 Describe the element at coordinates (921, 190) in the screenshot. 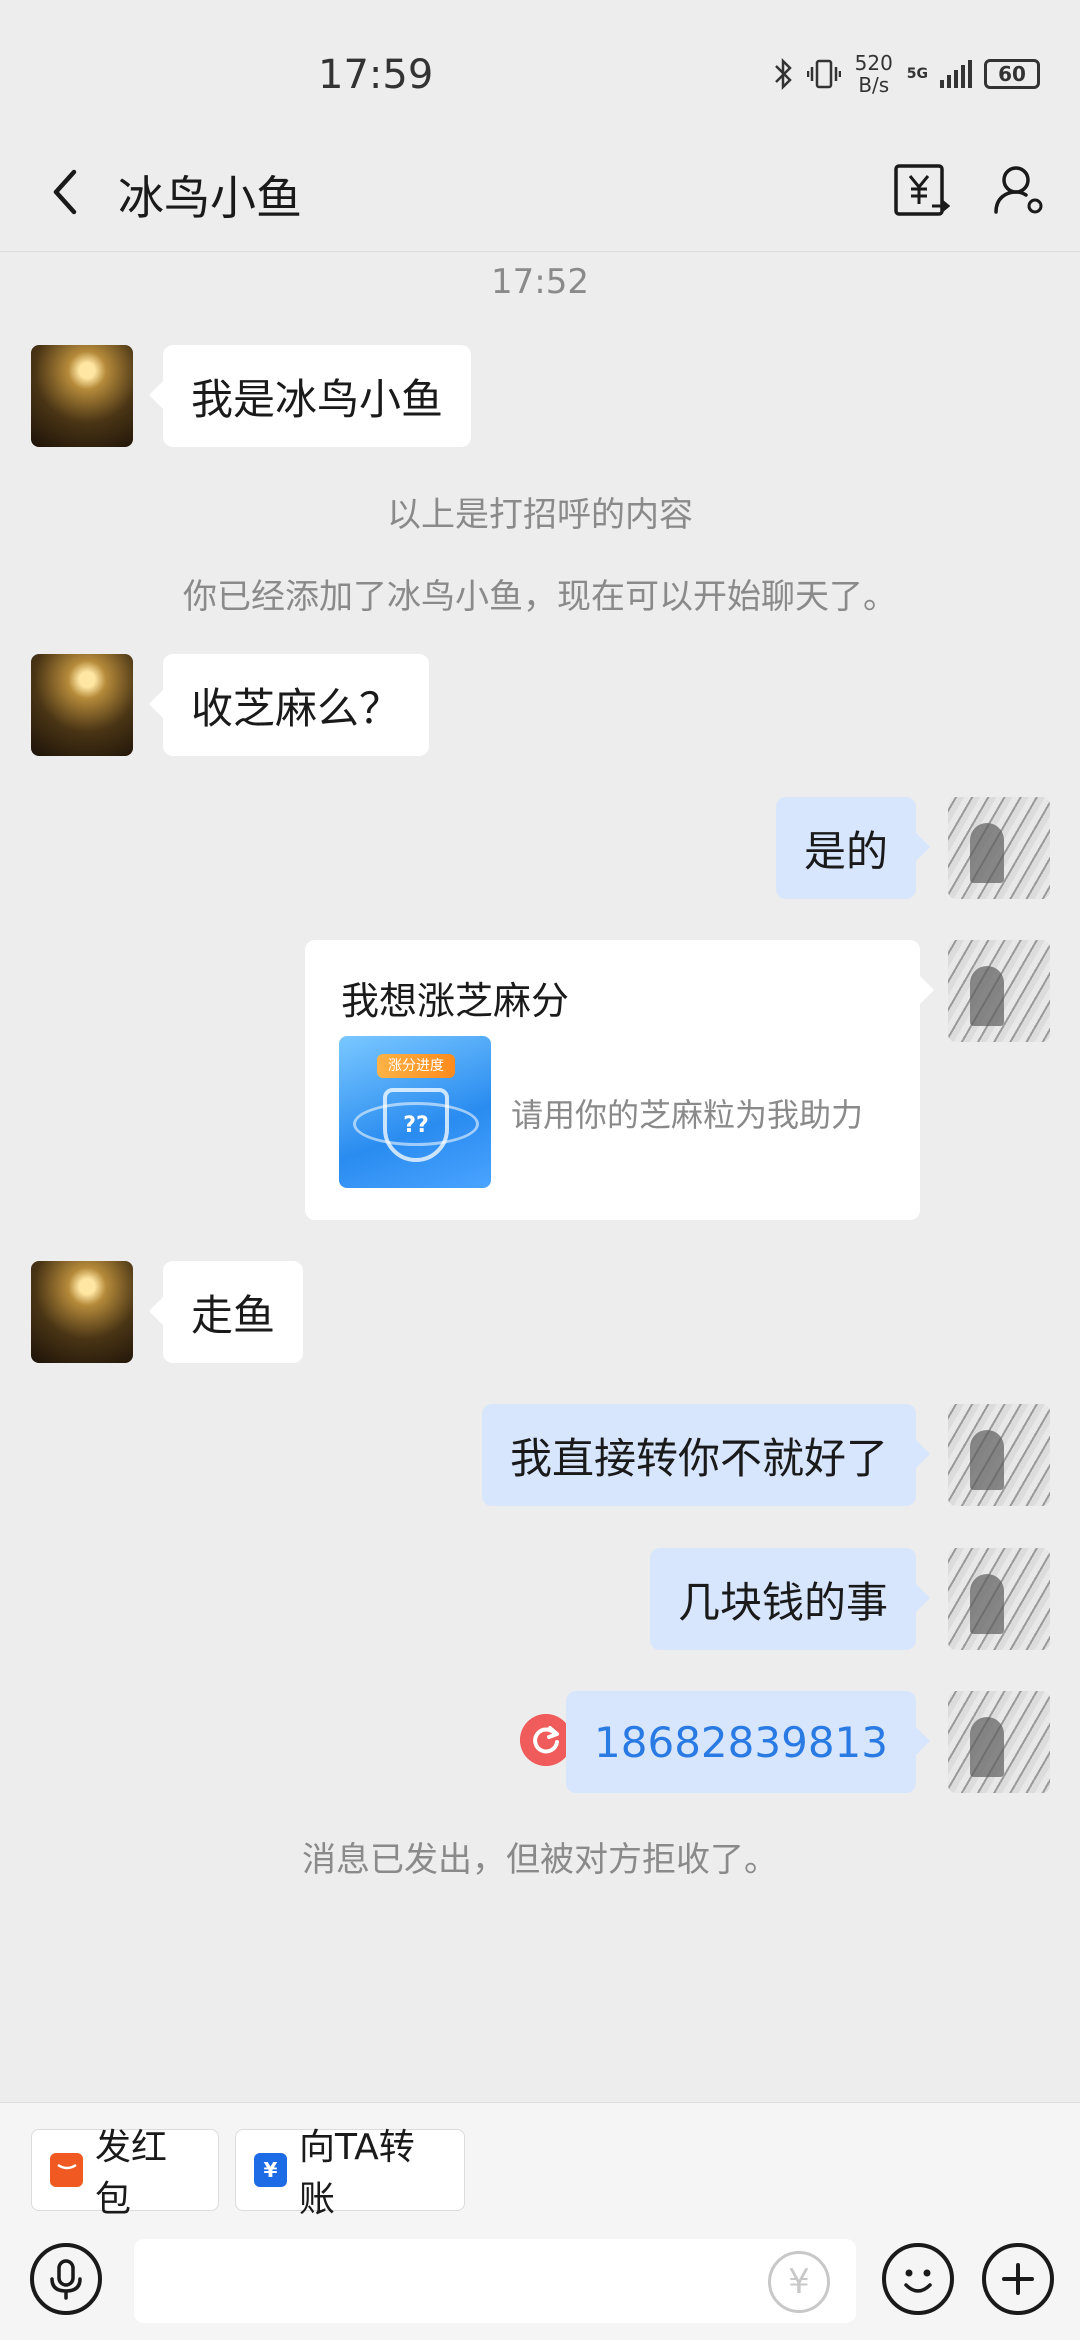

I see `yuan-transfer-icon` at that location.